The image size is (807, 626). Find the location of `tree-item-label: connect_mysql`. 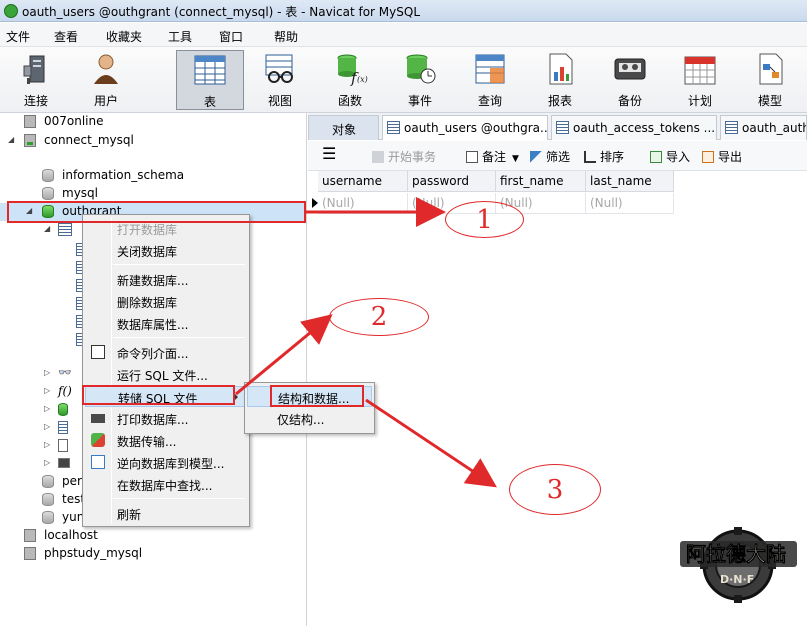

tree-item-label: connect_mysql is located at coordinates (89, 140).